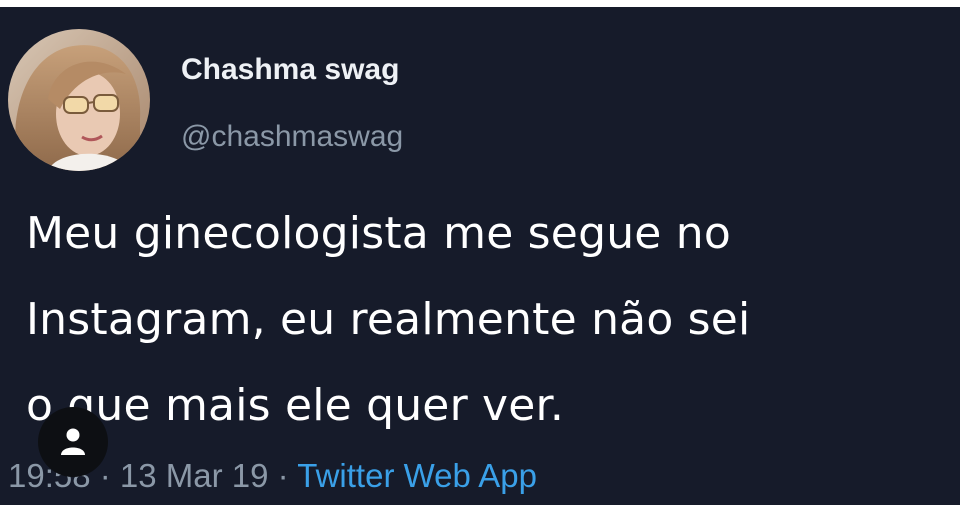 The height and width of the screenshot is (505, 960). What do you see at coordinates (292, 137) in the screenshot?
I see `user-handle: @chashmaswag` at bounding box center [292, 137].